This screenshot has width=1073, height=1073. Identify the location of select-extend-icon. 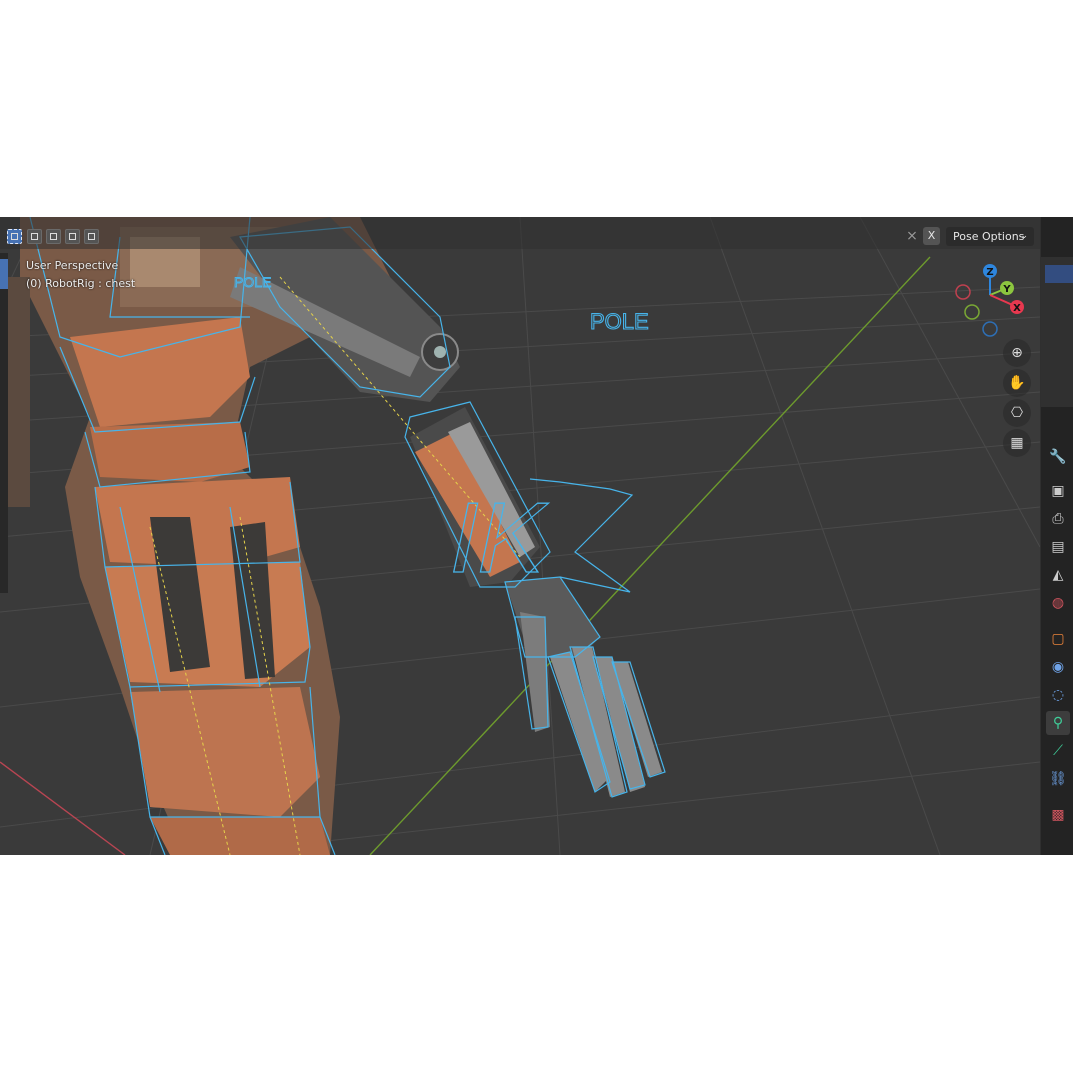
(34, 236).